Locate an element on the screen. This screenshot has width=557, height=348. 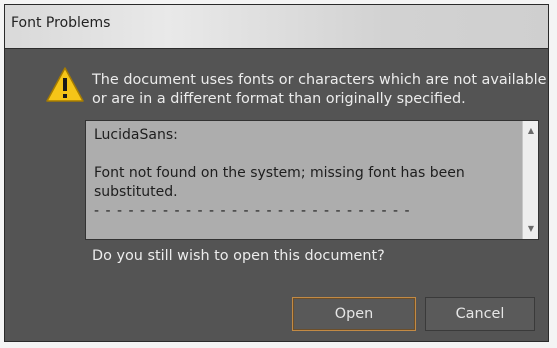
details-scrollbar: ▲ ▼ is located at coordinates (530, 180).